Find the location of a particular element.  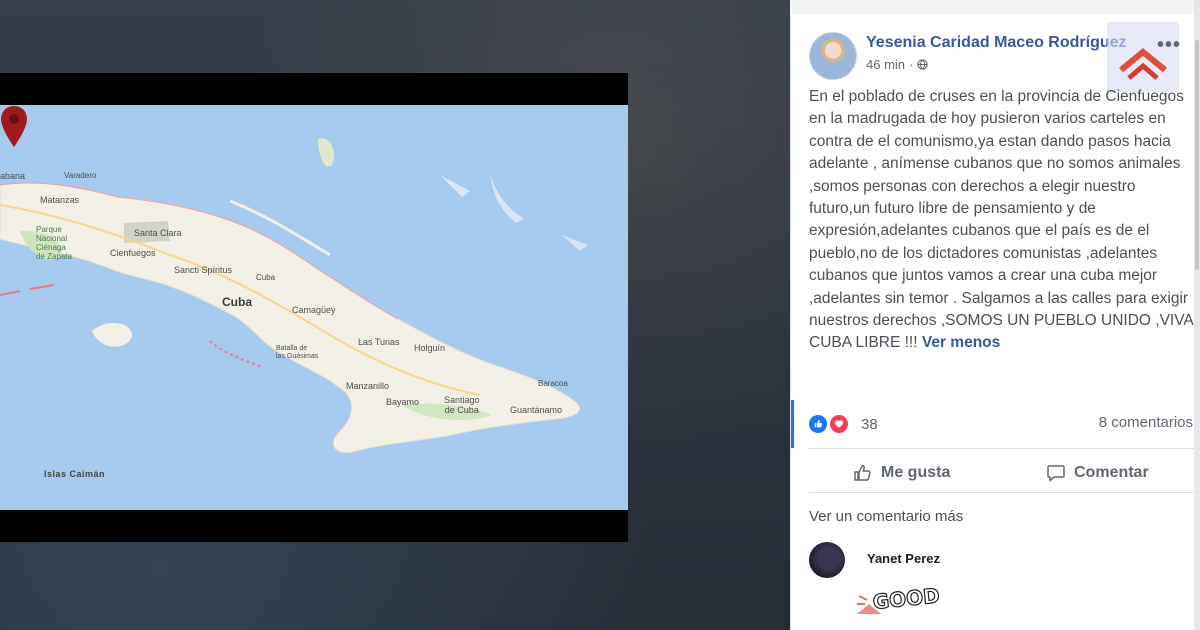

label-islas-caiman: Islas Caimán is located at coordinates (75, 474).